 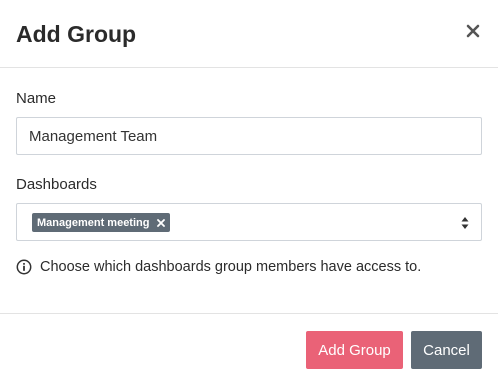 I want to click on tag-label: Management meeting, so click(x=93, y=222).